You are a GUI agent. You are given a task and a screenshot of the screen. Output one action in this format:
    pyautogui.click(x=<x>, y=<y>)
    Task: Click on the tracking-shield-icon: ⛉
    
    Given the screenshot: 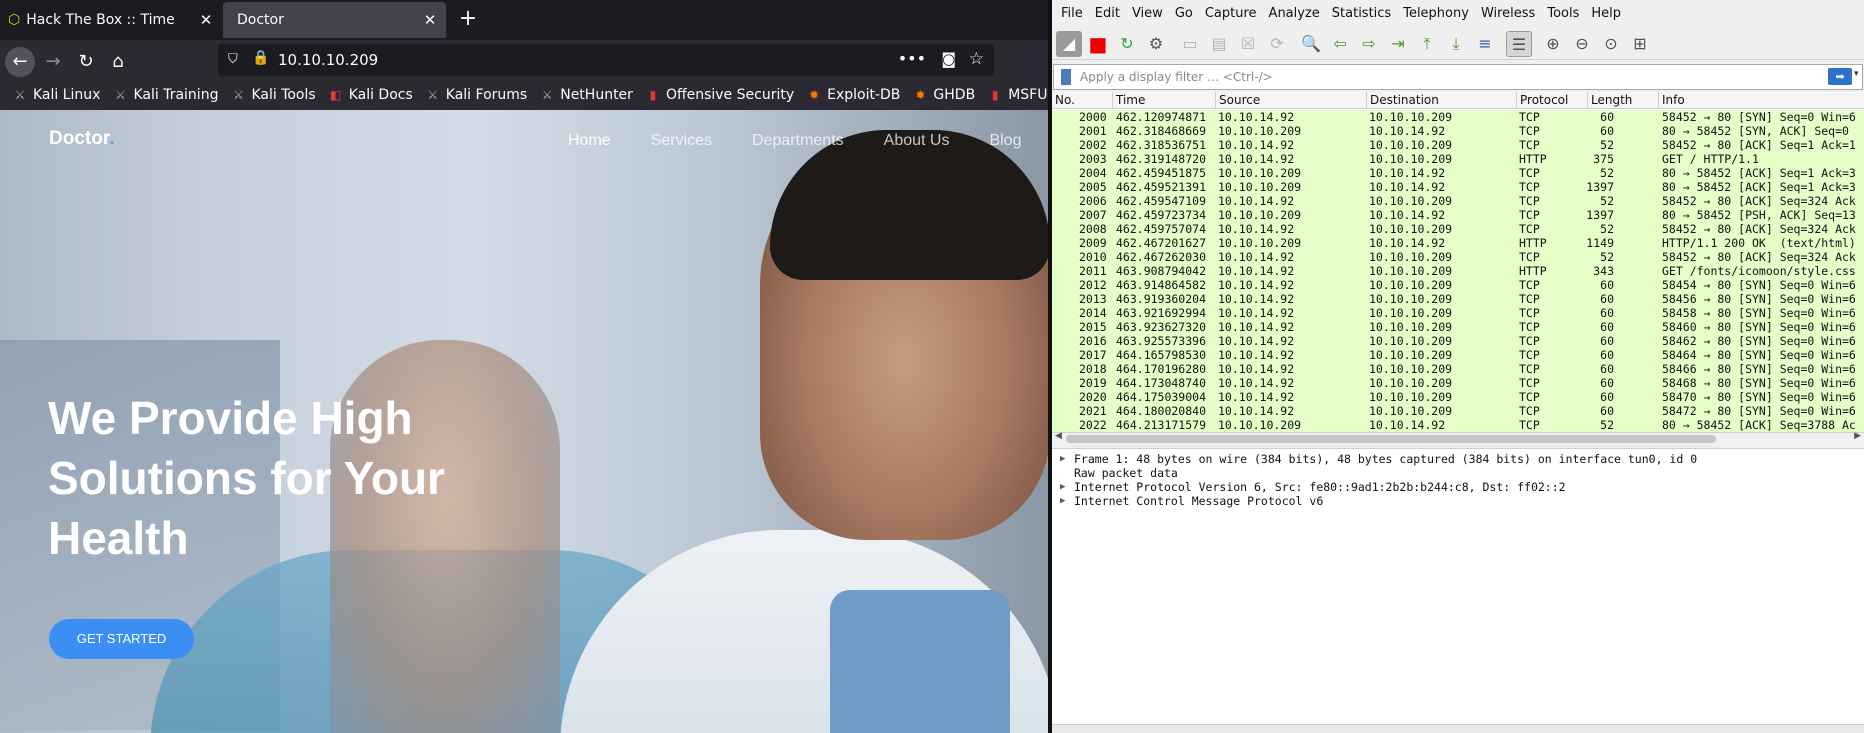 What is the action you would take?
    pyautogui.click(x=233, y=59)
    